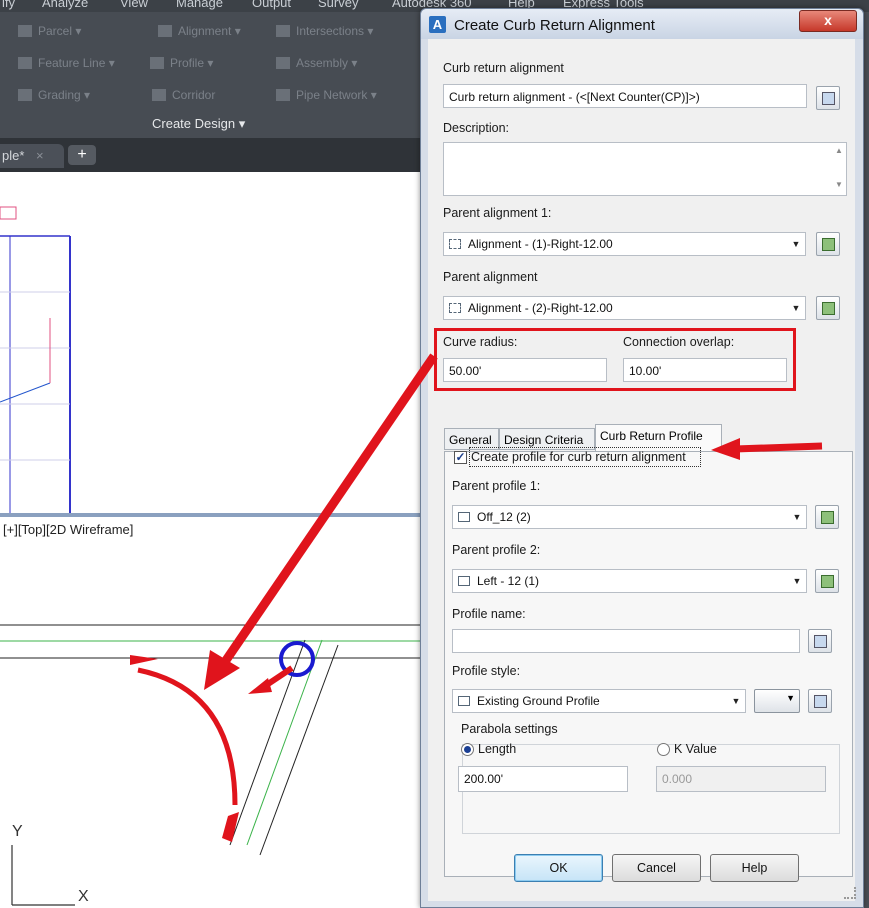  What do you see at coordinates (778, 447) in the screenshot?
I see `red-arrow-checkbox` at bounding box center [778, 447].